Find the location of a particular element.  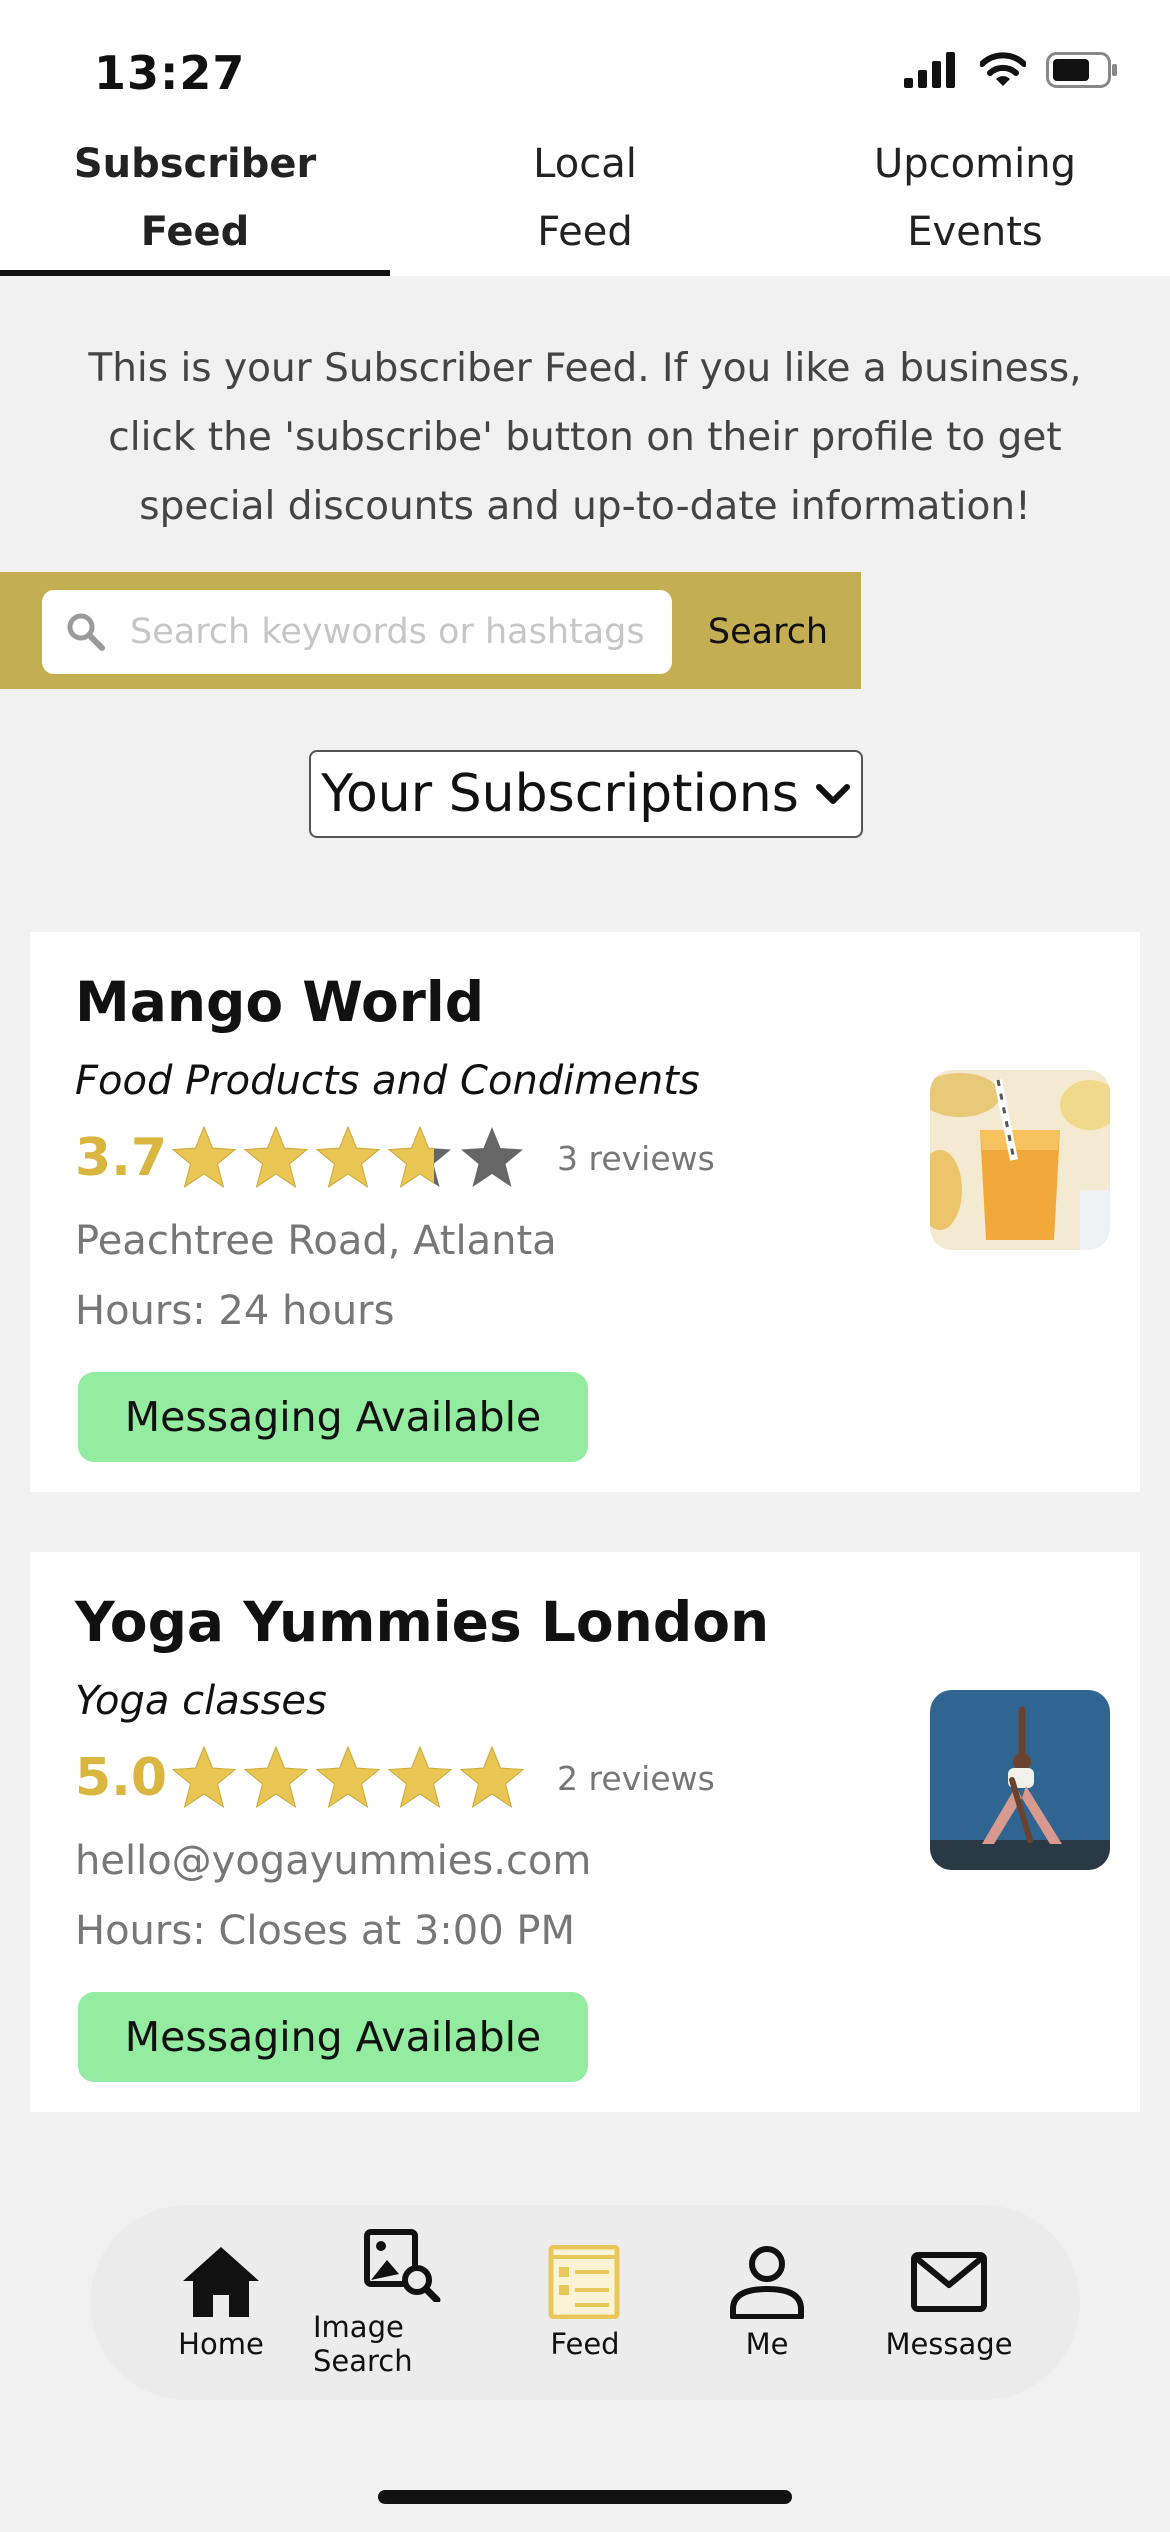

subscriptions-dropdown: Your Subscriptions is located at coordinates (586, 794).